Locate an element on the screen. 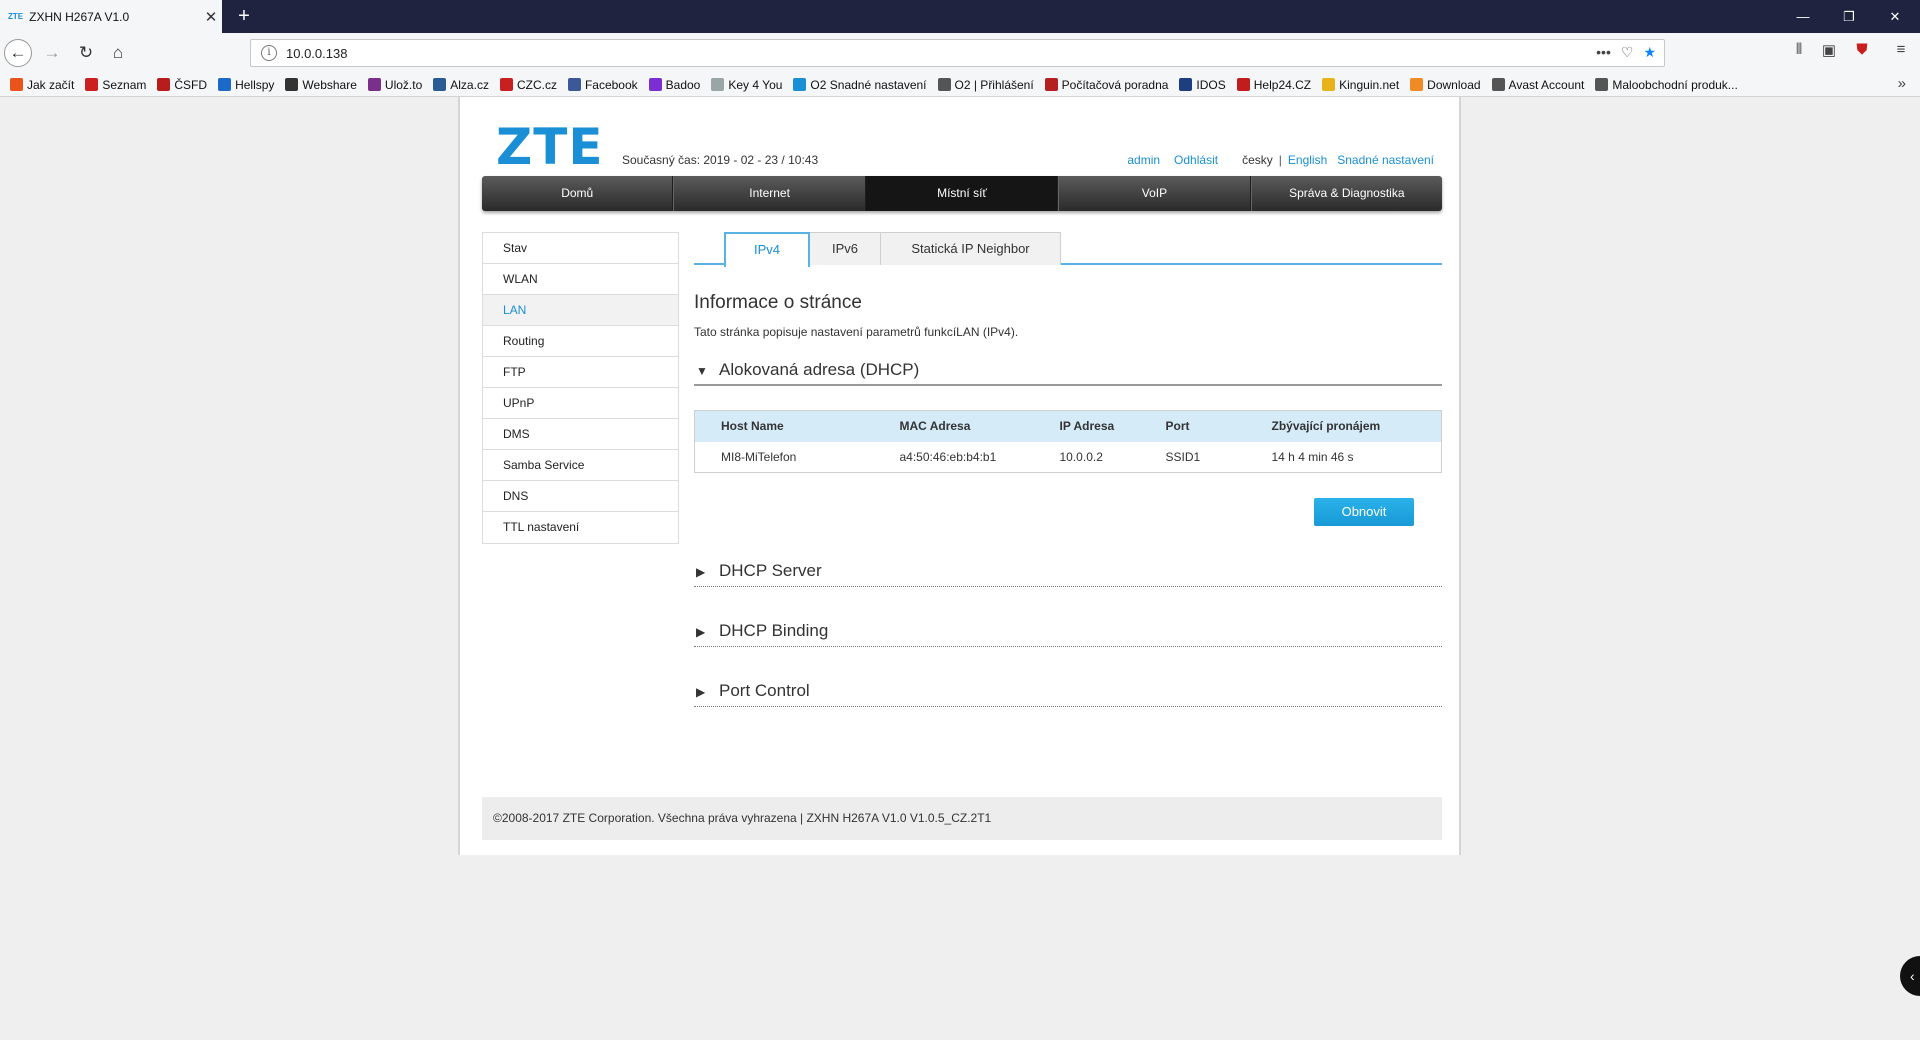 This screenshot has width=1920, height=1040. bookmark-label: Key 4 You is located at coordinates (755, 84).